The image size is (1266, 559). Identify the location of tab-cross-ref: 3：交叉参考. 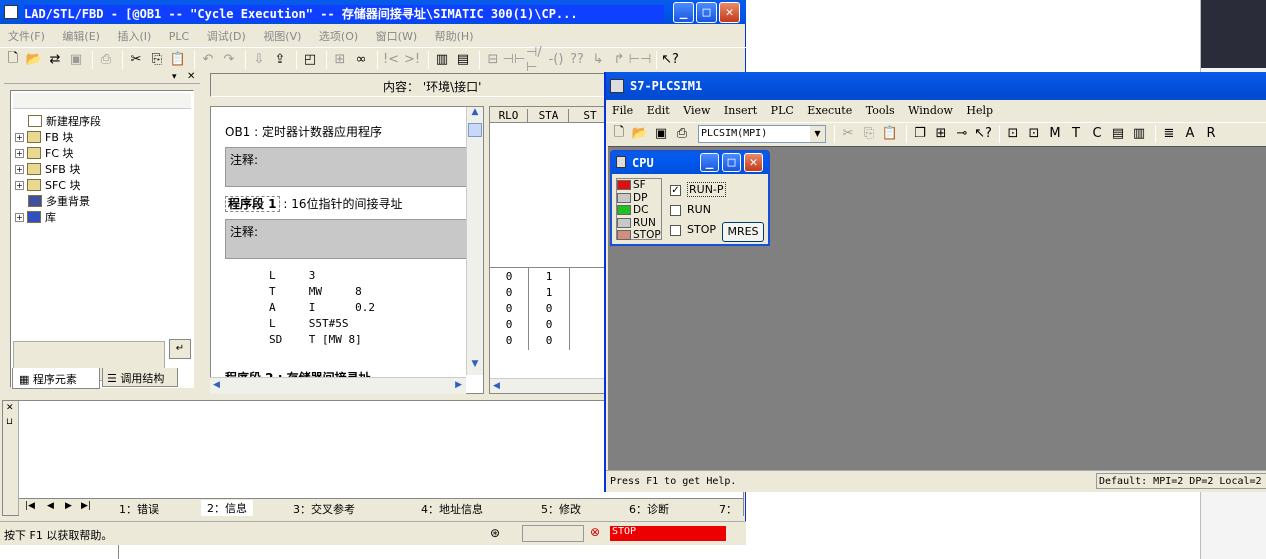
(324, 509).